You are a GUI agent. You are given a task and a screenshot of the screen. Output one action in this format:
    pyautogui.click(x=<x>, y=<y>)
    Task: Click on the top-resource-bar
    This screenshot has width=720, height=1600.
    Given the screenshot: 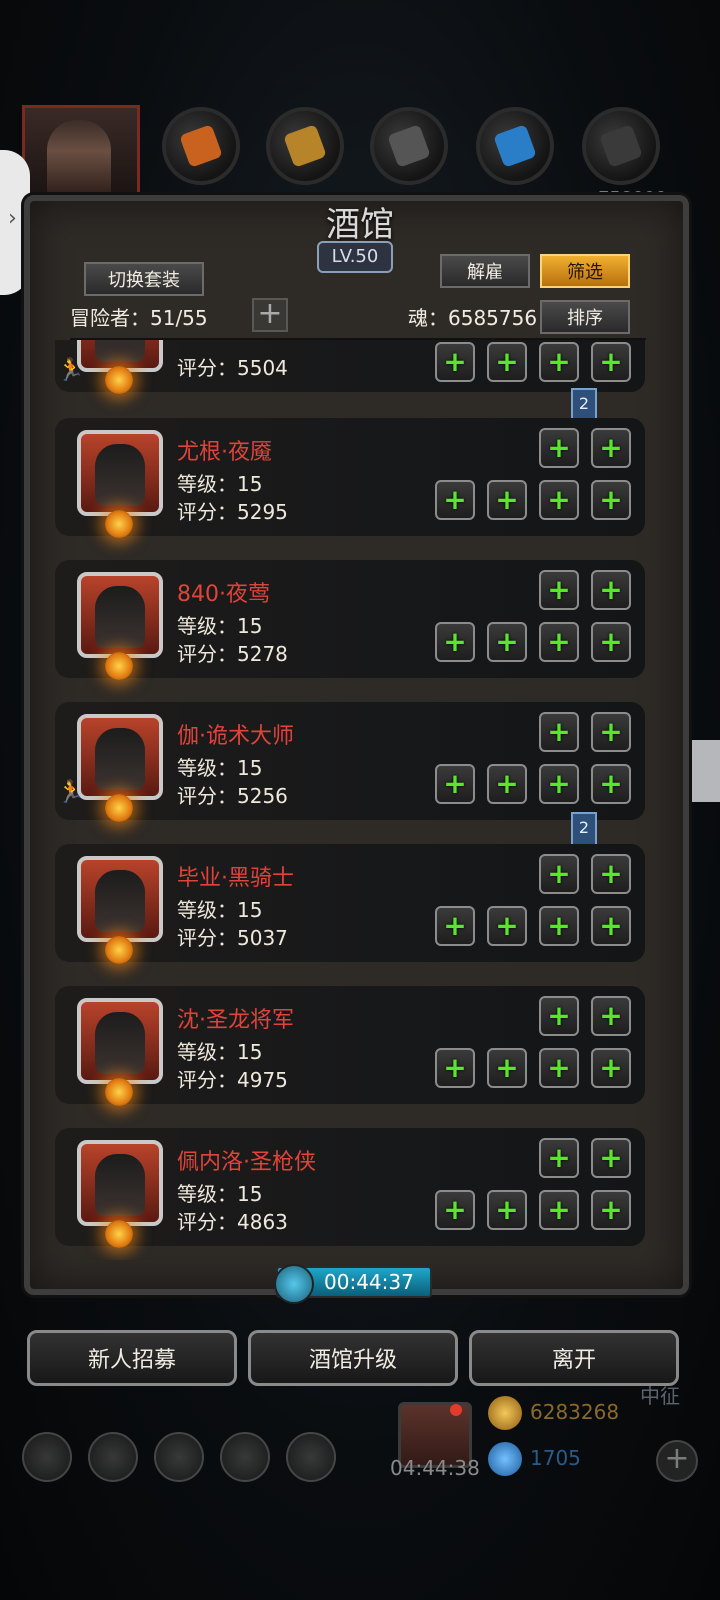 What is the action you would take?
    pyautogui.click(x=360, y=151)
    